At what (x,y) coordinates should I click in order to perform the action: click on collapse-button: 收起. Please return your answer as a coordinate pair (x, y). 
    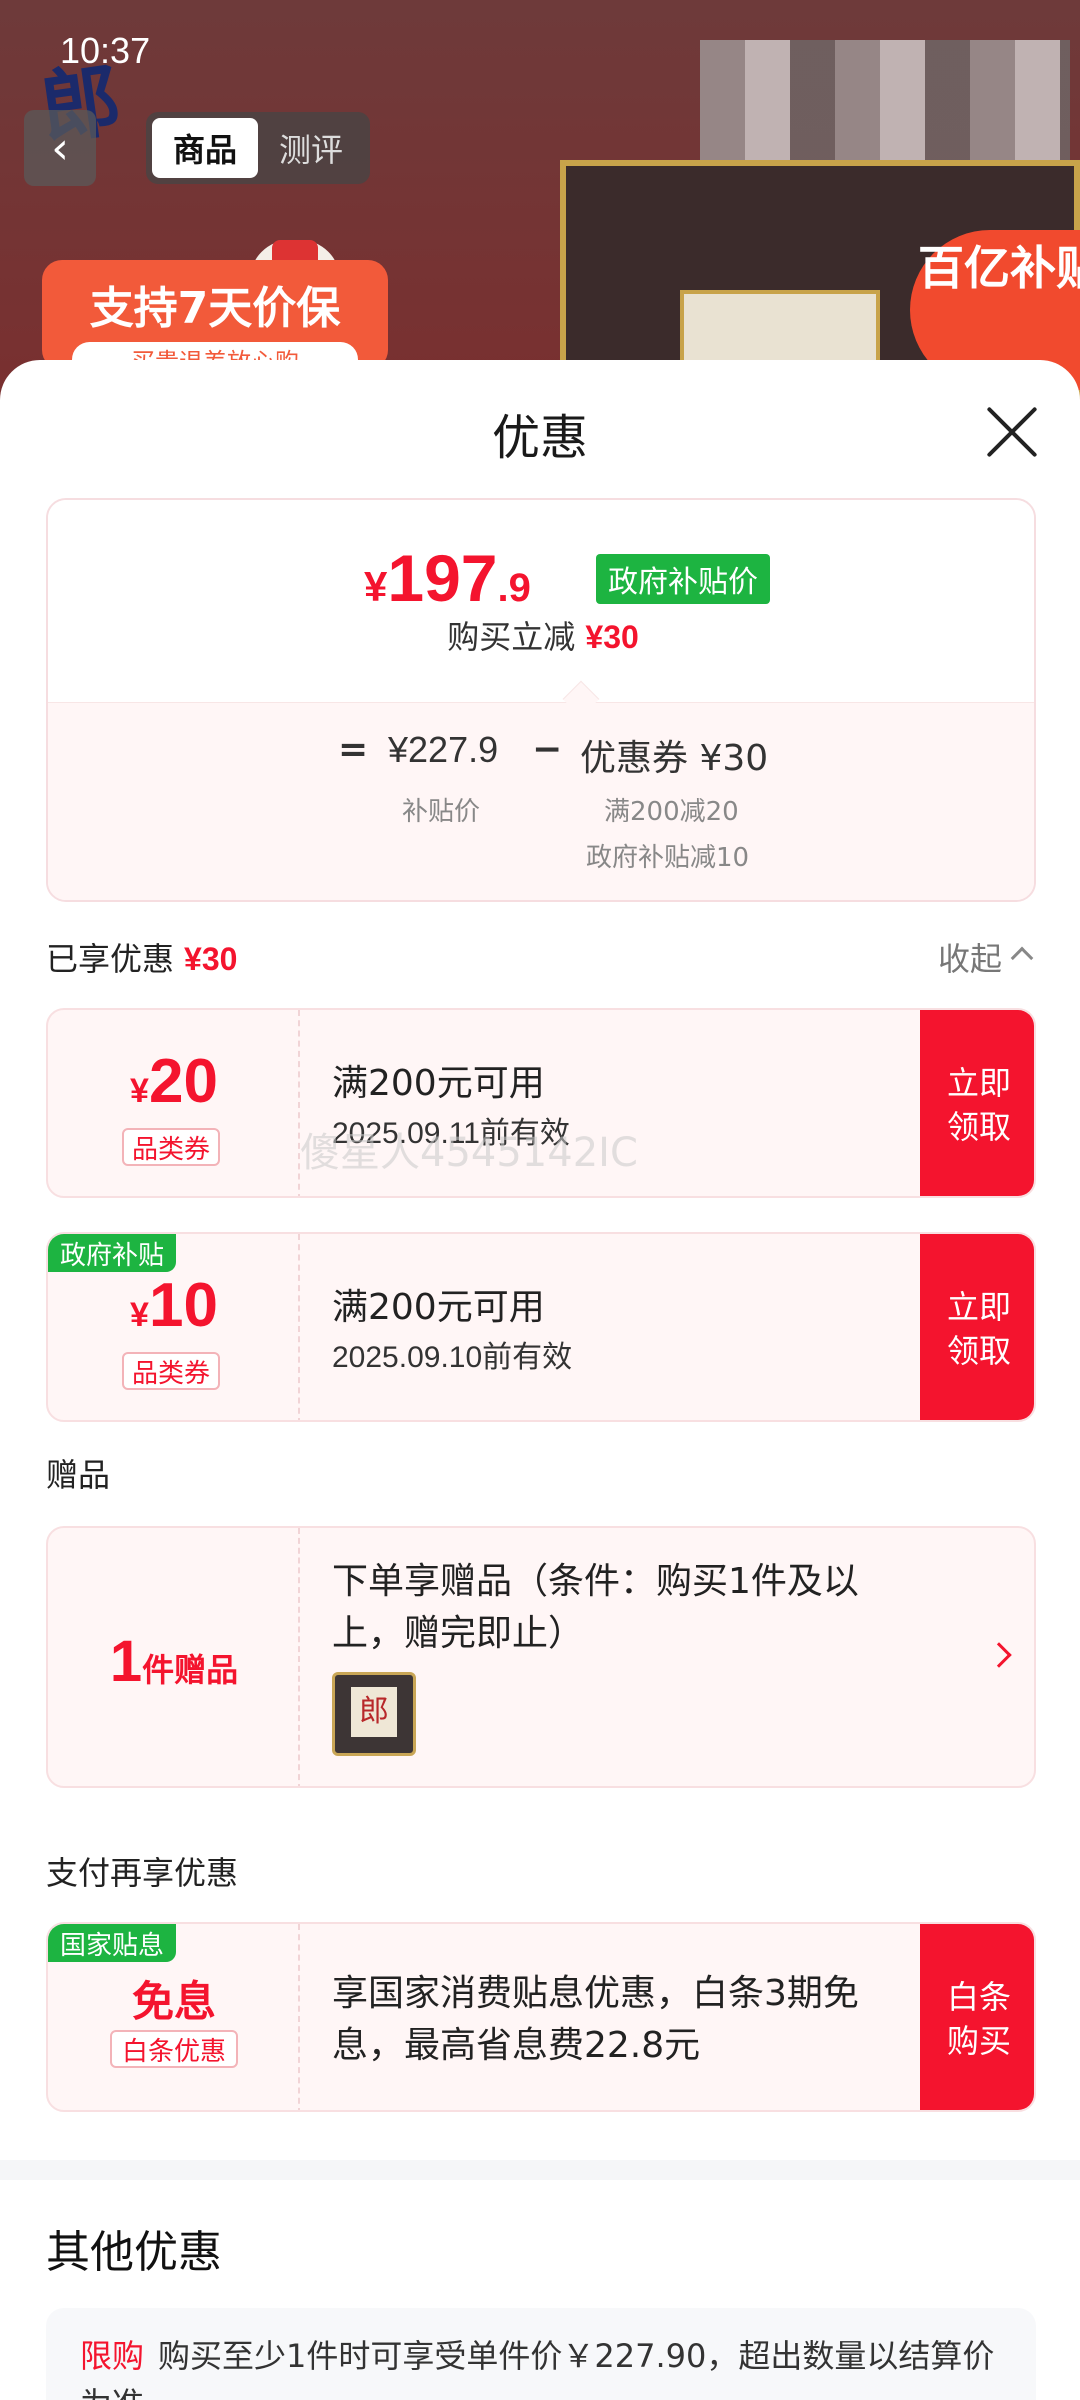
    Looking at the image, I should click on (970, 957).